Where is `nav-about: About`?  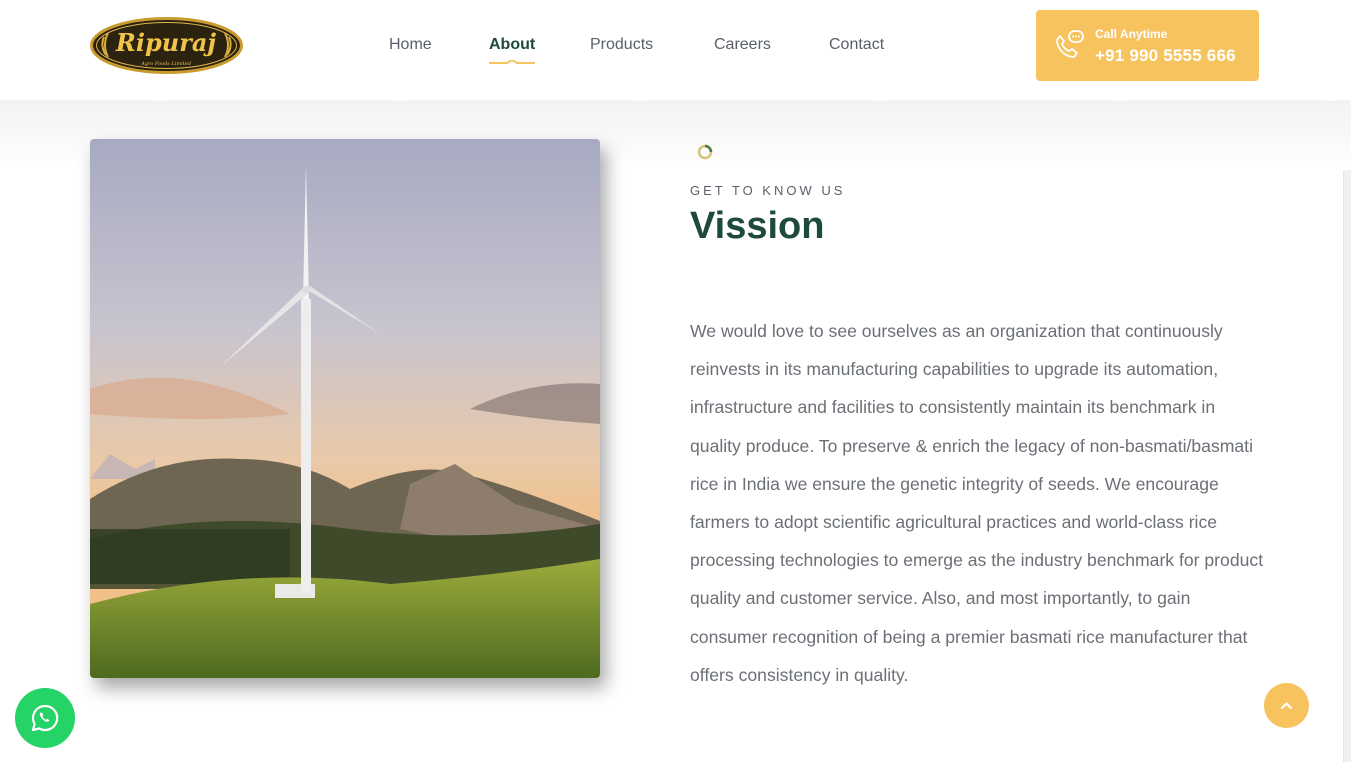
nav-about: About is located at coordinates (512, 50).